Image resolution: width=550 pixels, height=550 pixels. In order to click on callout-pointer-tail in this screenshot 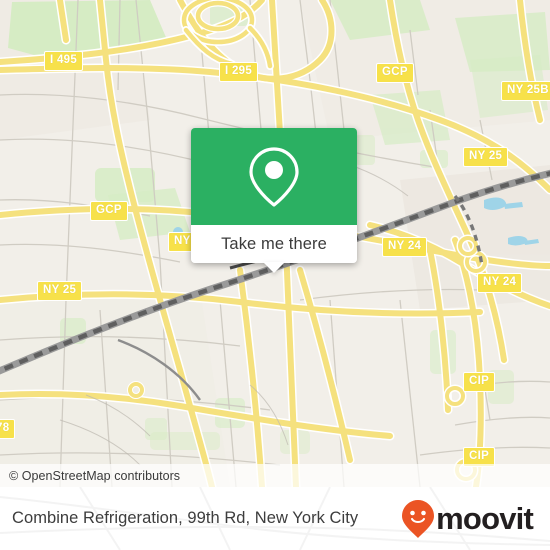, I will do `click(274, 267)`.